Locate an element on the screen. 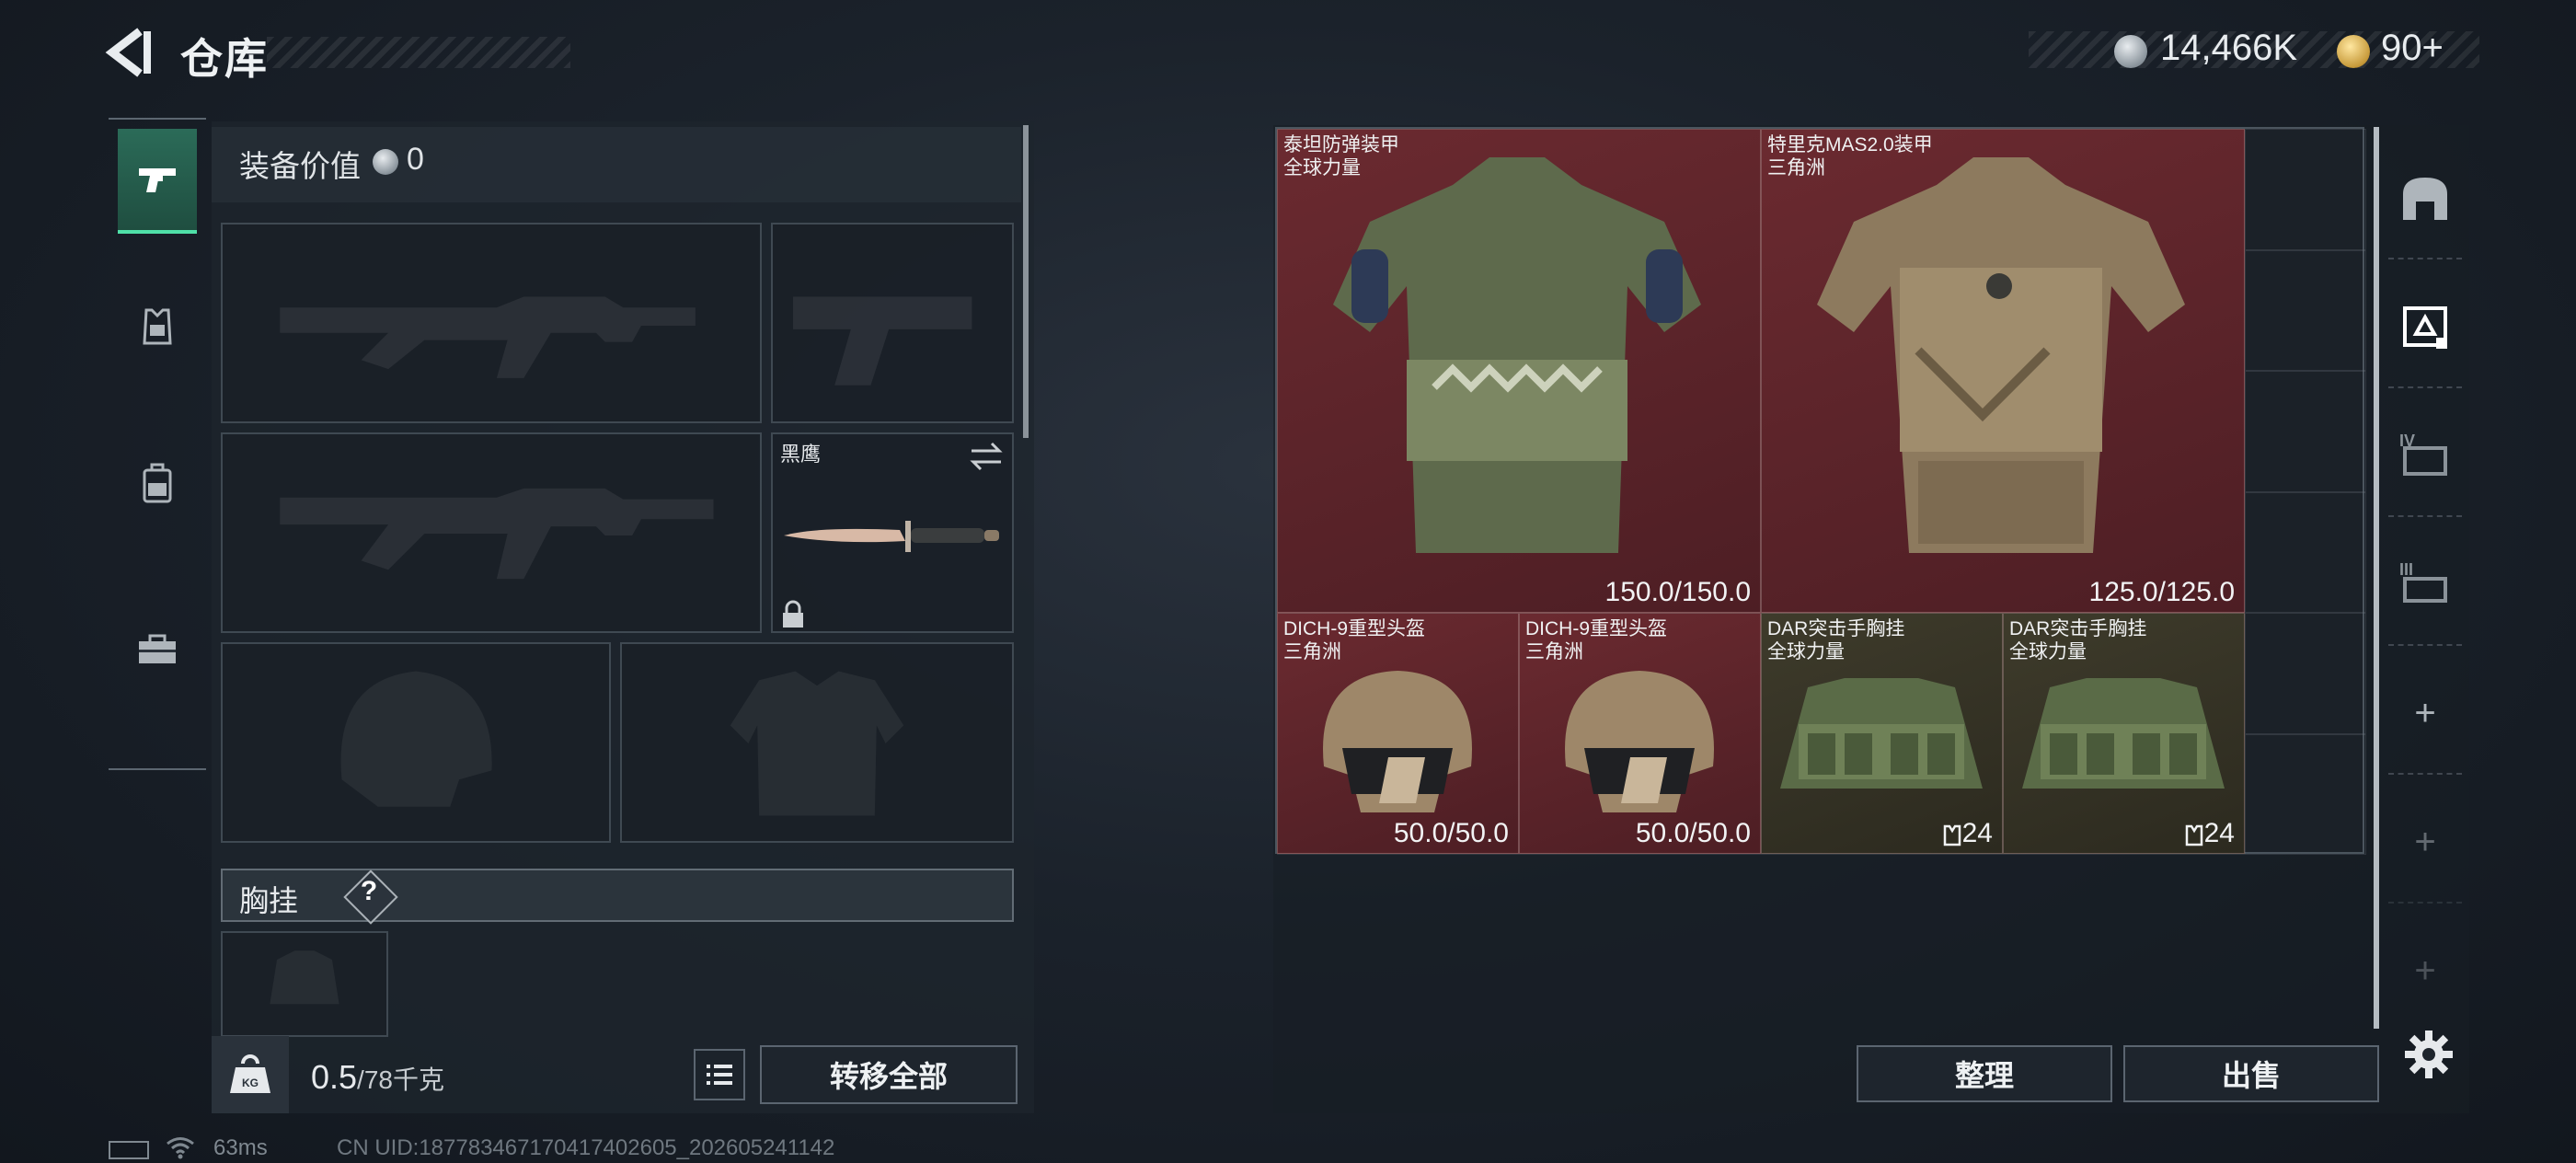 This screenshot has width=2576, height=1163. stash-level-4-icon: IV is located at coordinates (2423, 454).